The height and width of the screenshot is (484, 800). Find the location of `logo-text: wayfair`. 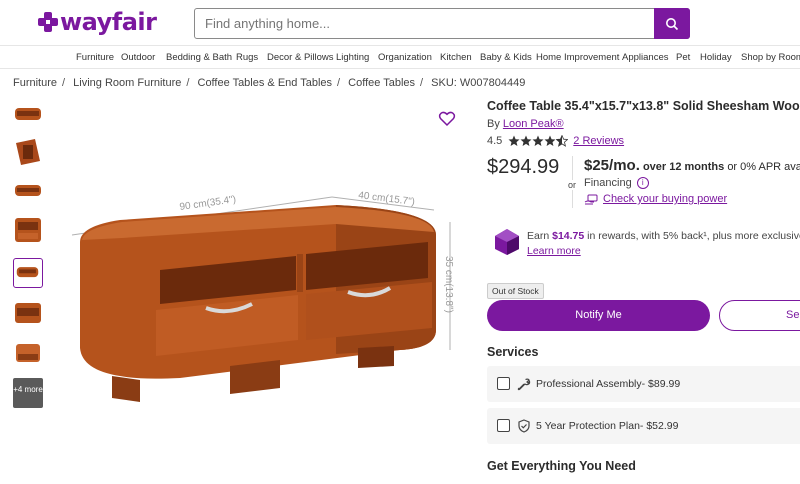

logo-text: wayfair is located at coordinates (108, 22).